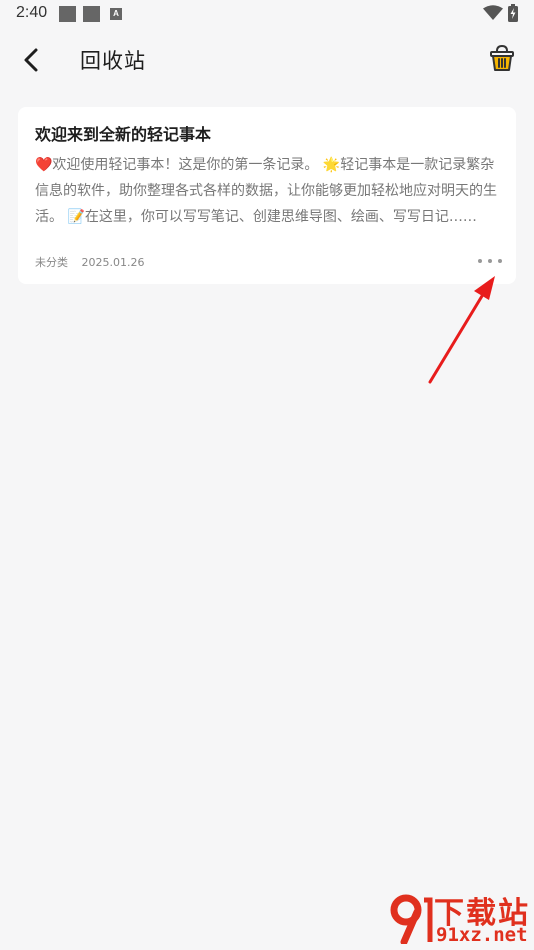  I want to click on more-options-button, so click(490, 261).